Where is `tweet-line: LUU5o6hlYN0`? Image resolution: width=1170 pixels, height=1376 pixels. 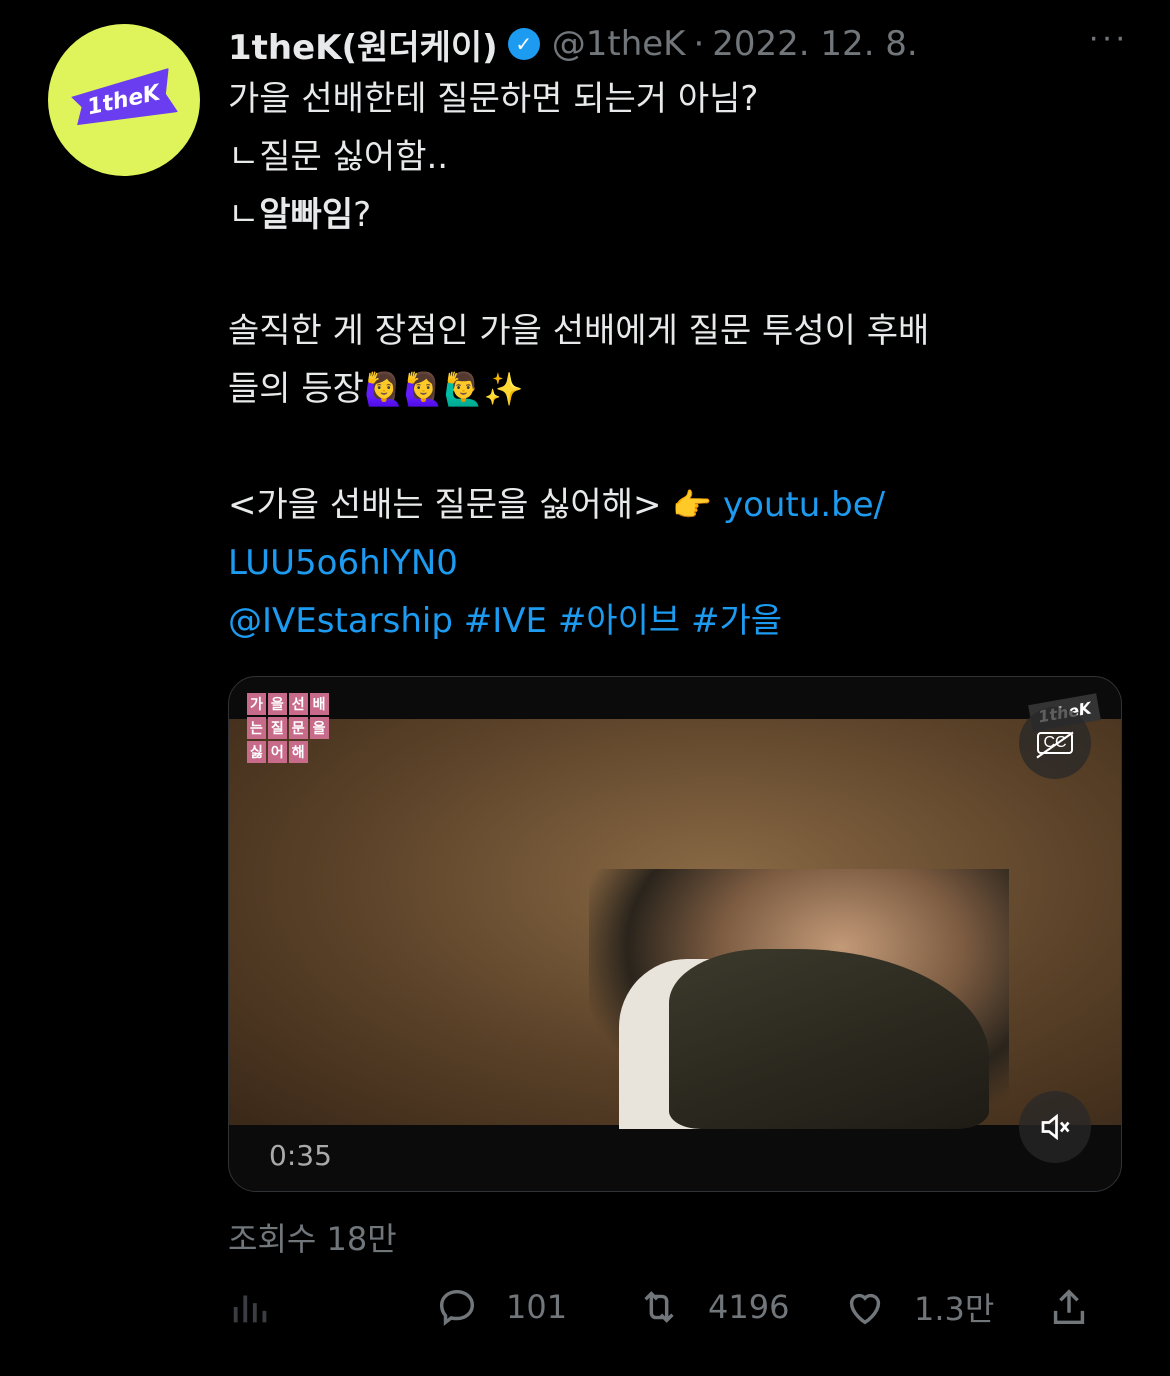
tweet-line: LUU5o6hlYN0 is located at coordinates (678, 563).